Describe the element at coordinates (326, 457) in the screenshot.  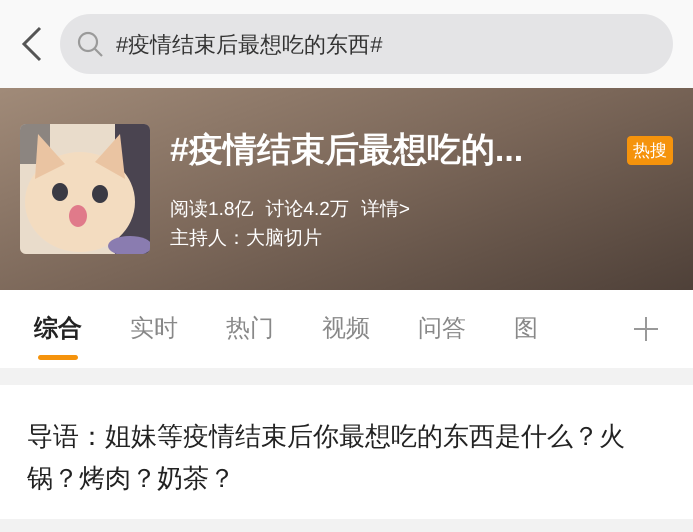
I see `intro-text: 导语：姐妹等疫情结束后你最想吃的东西是什么？火锅？烤肉？奶茶？` at that location.